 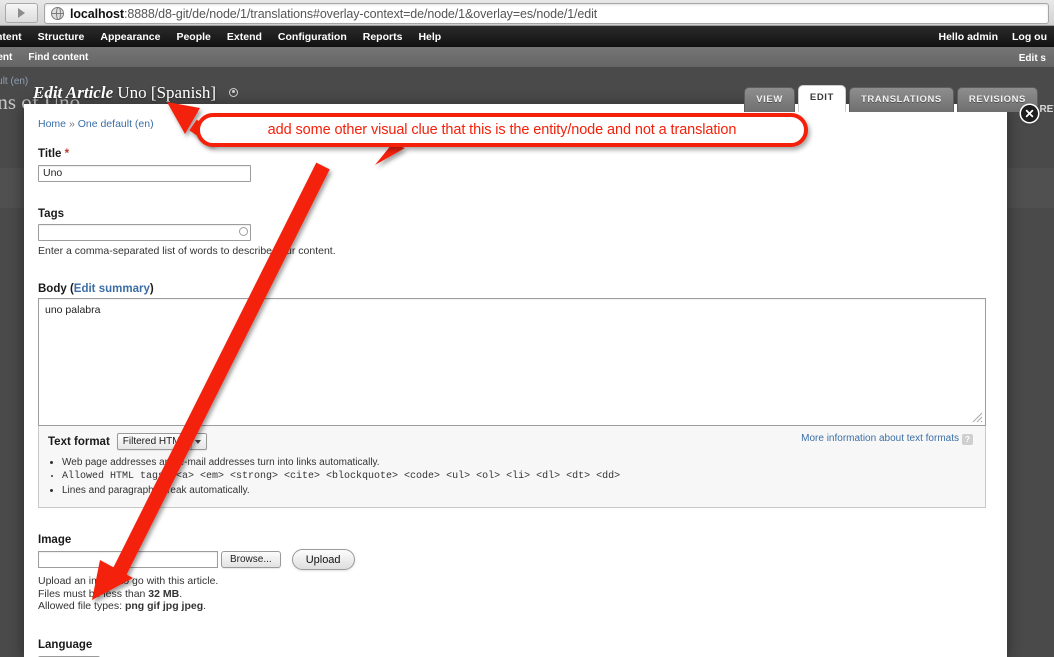 What do you see at coordinates (234, 92) in the screenshot?
I see `record-dot-icon` at bounding box center [234, 92].